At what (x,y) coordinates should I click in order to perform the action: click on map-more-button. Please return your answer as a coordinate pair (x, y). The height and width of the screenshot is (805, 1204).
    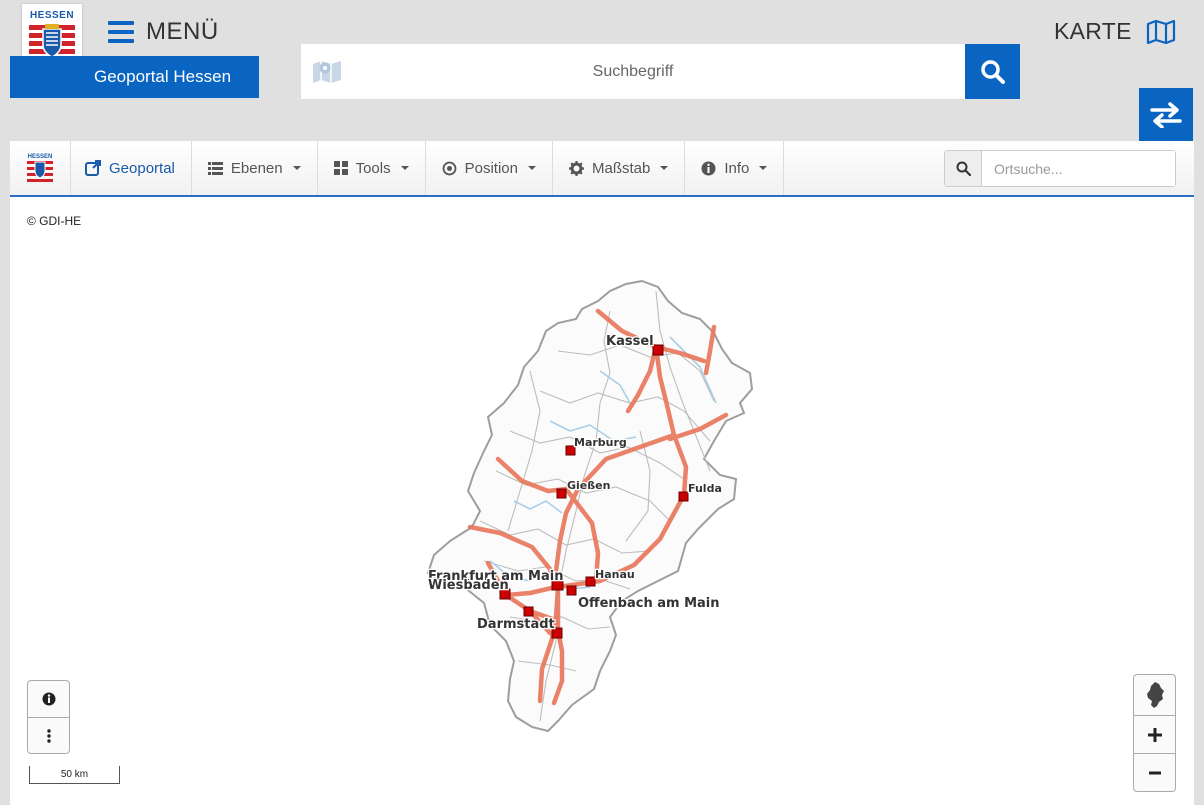
    Looking at the image, I should click on (48, 735).